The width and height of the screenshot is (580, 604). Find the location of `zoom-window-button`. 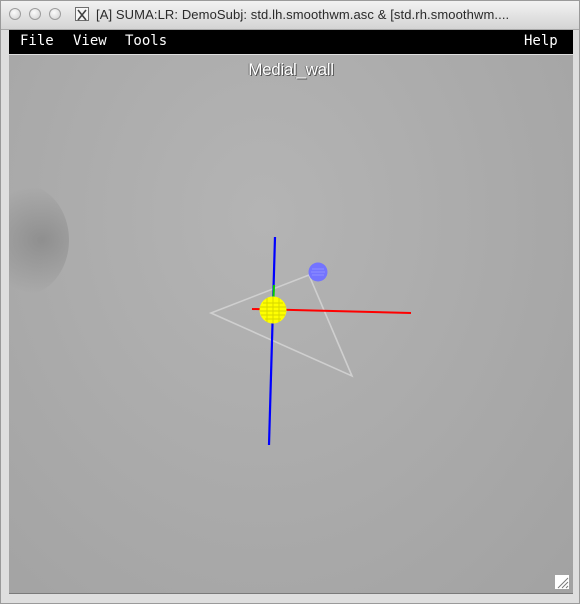

zoom-window-button is located at coordinates (55, 14).